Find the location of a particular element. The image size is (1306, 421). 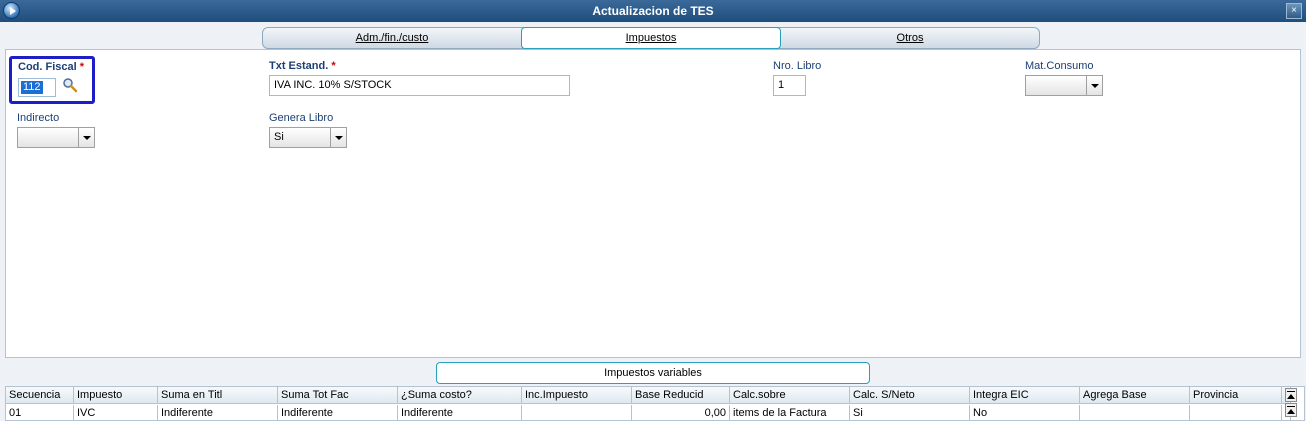

title-bar: Actualizacion de TES × is located at coordinates (653, 11).